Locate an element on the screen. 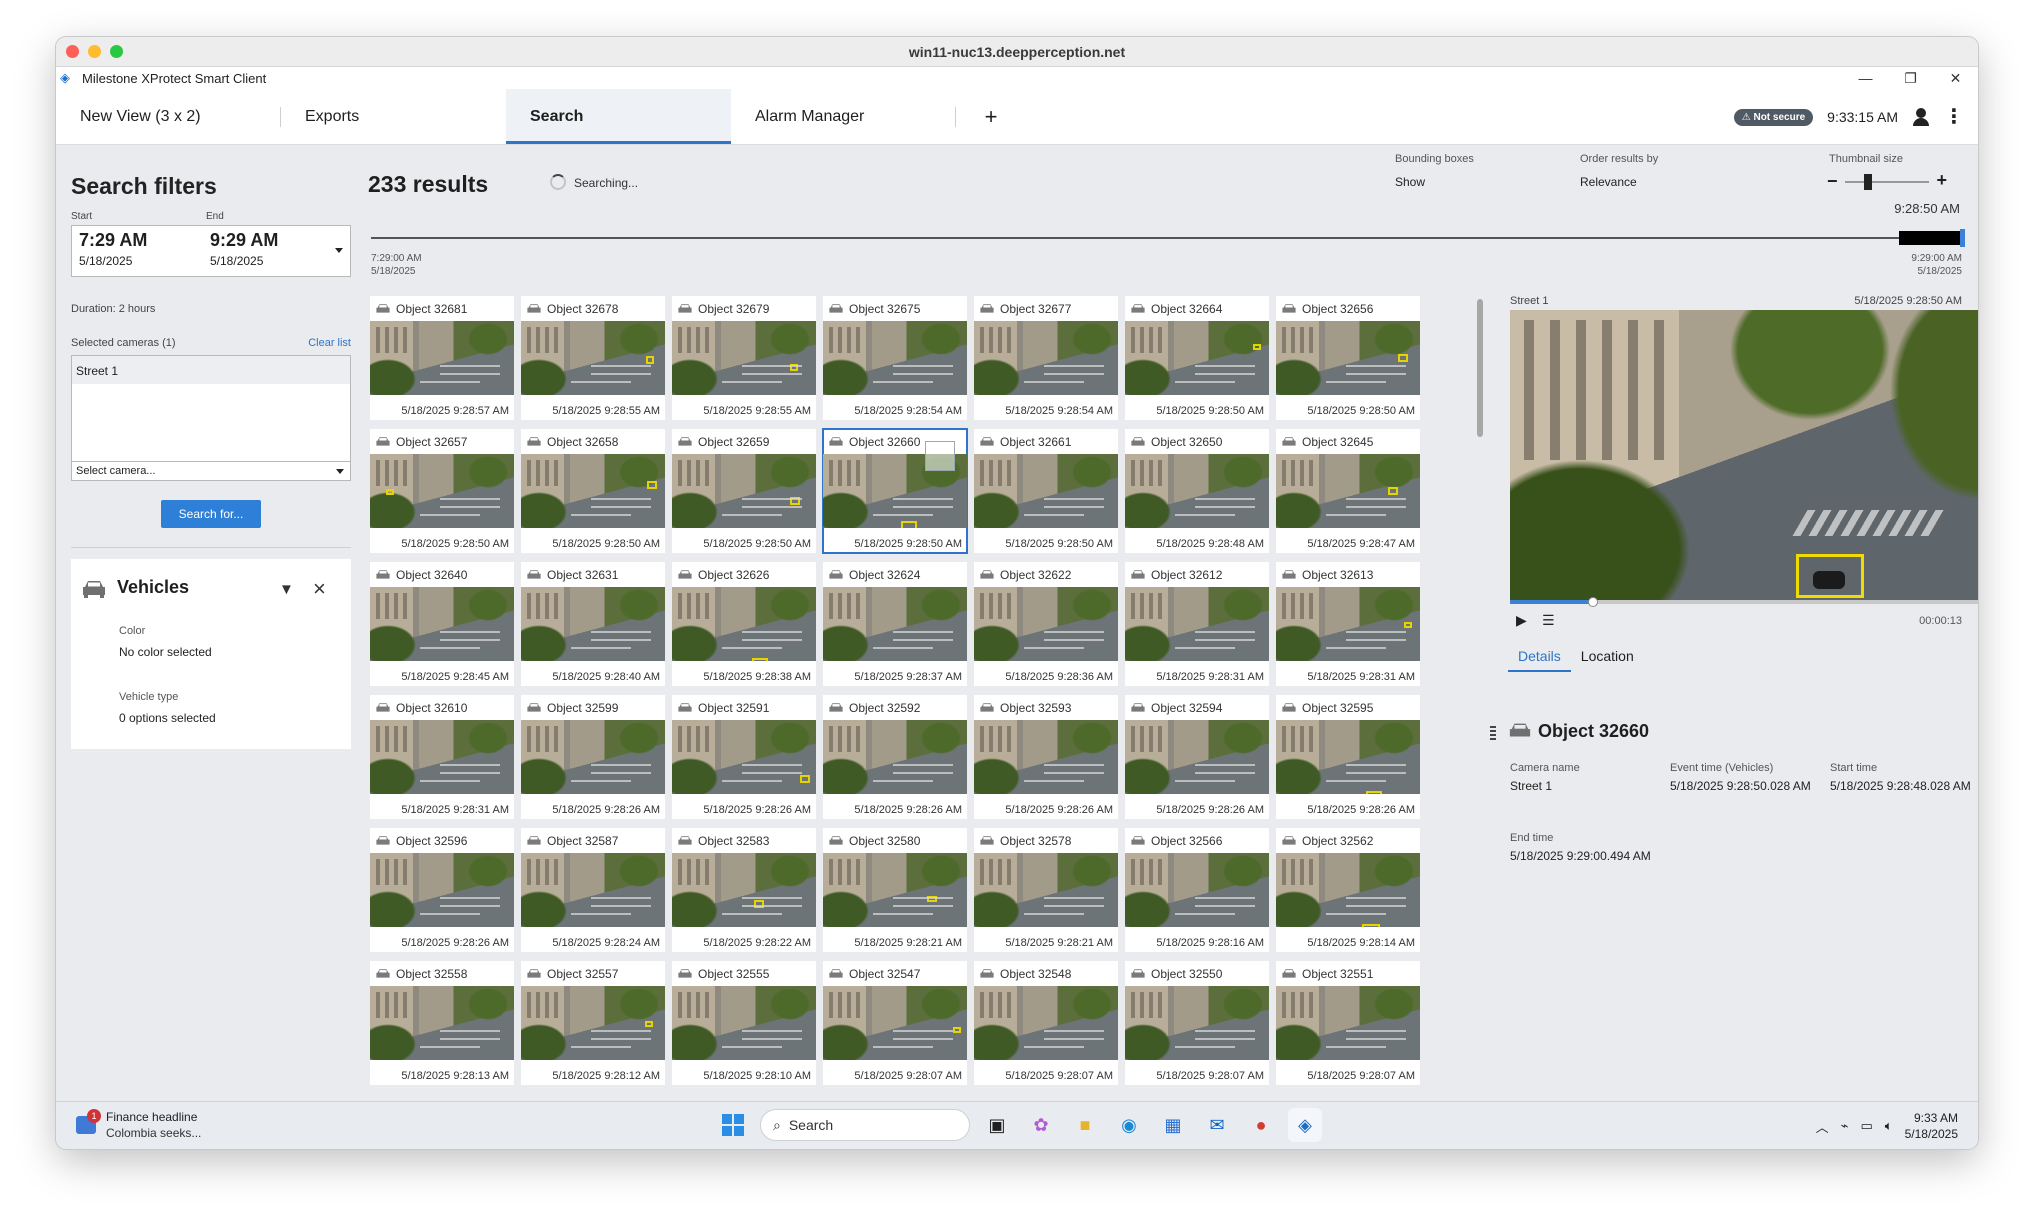 The image size is (2034, 1223). order-by-value: Relevance is located at coordinates (1619, 182).